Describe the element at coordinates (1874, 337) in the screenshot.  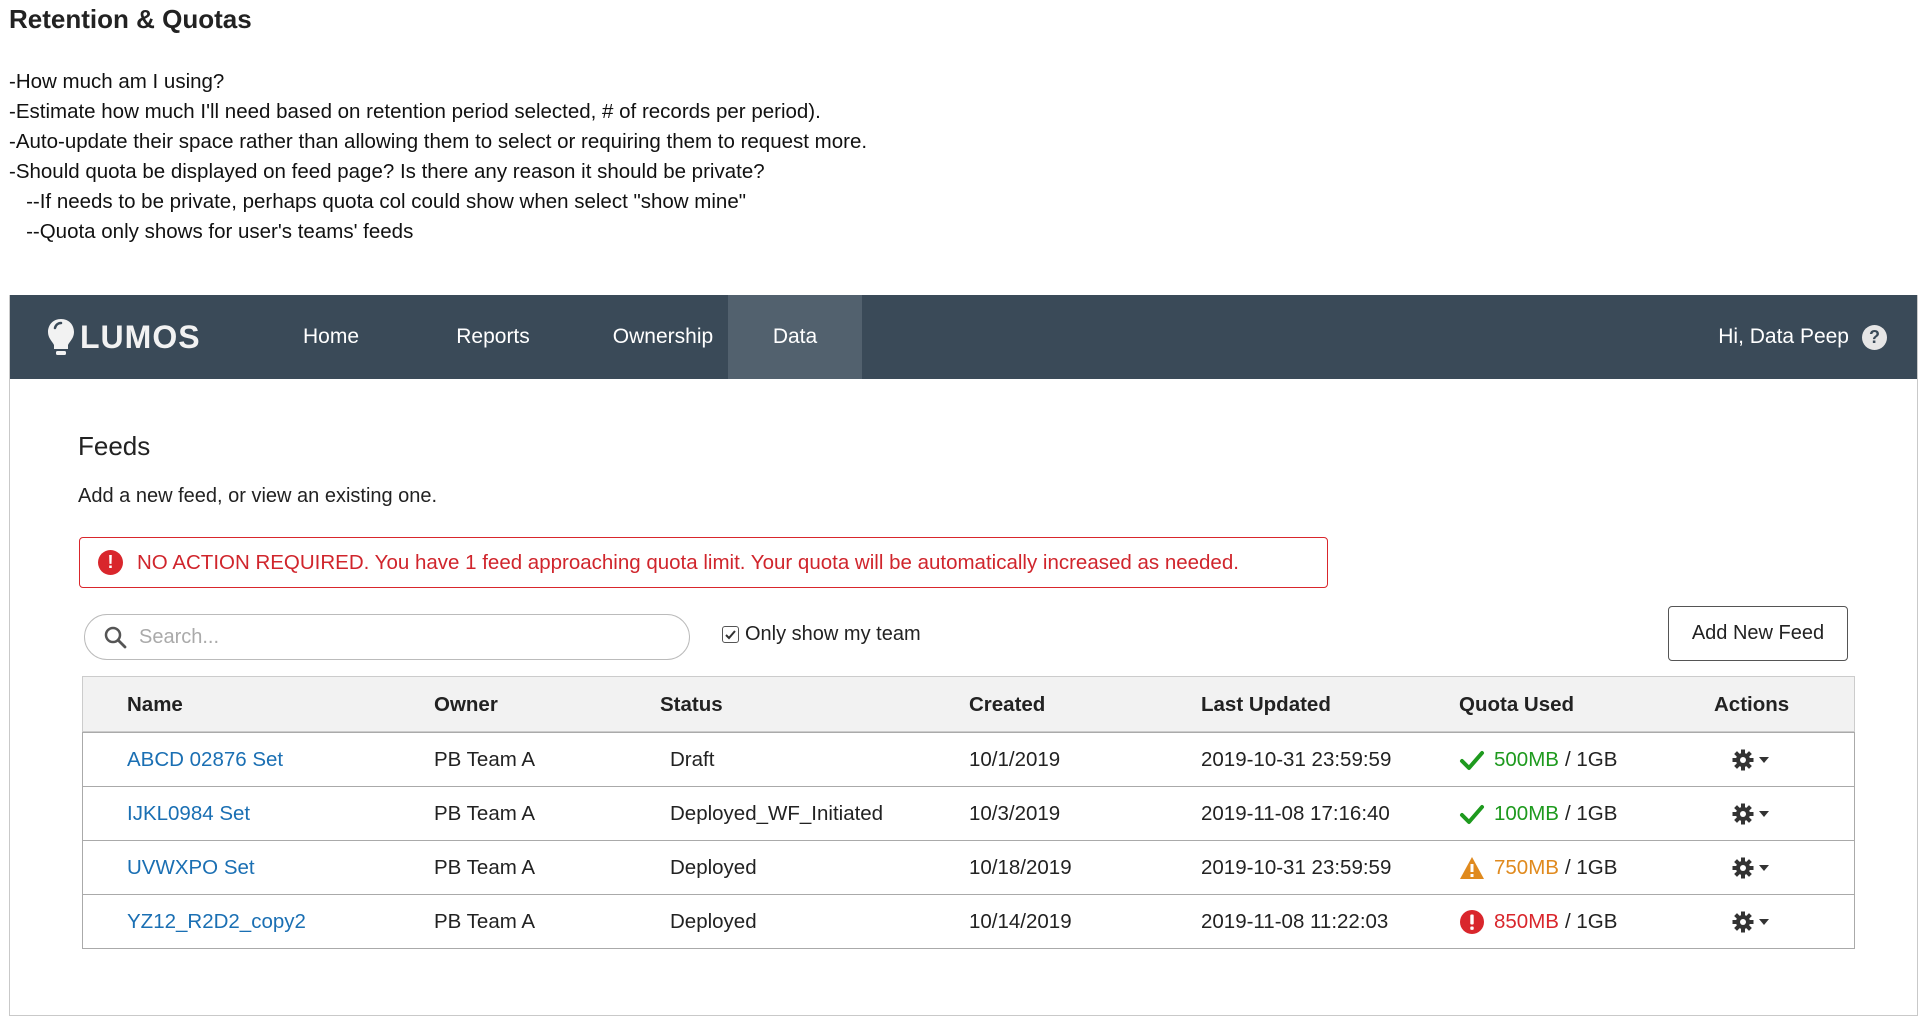
I see `help-icon: ?` at that location.